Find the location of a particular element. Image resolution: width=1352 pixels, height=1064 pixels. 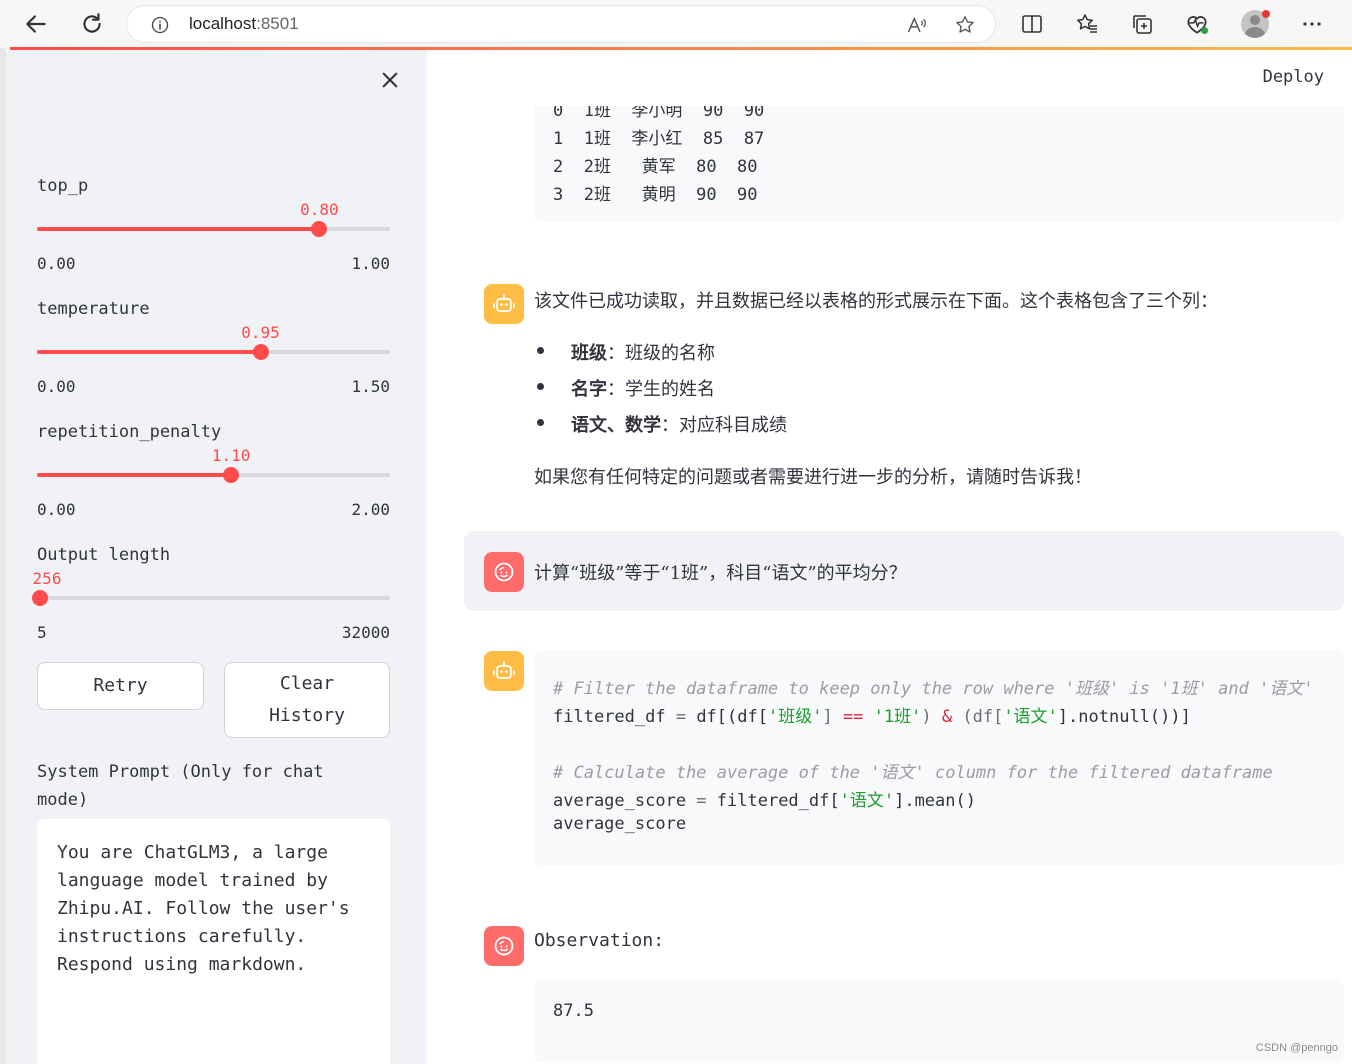

collections-icon is located at coordinates (1142, 24).